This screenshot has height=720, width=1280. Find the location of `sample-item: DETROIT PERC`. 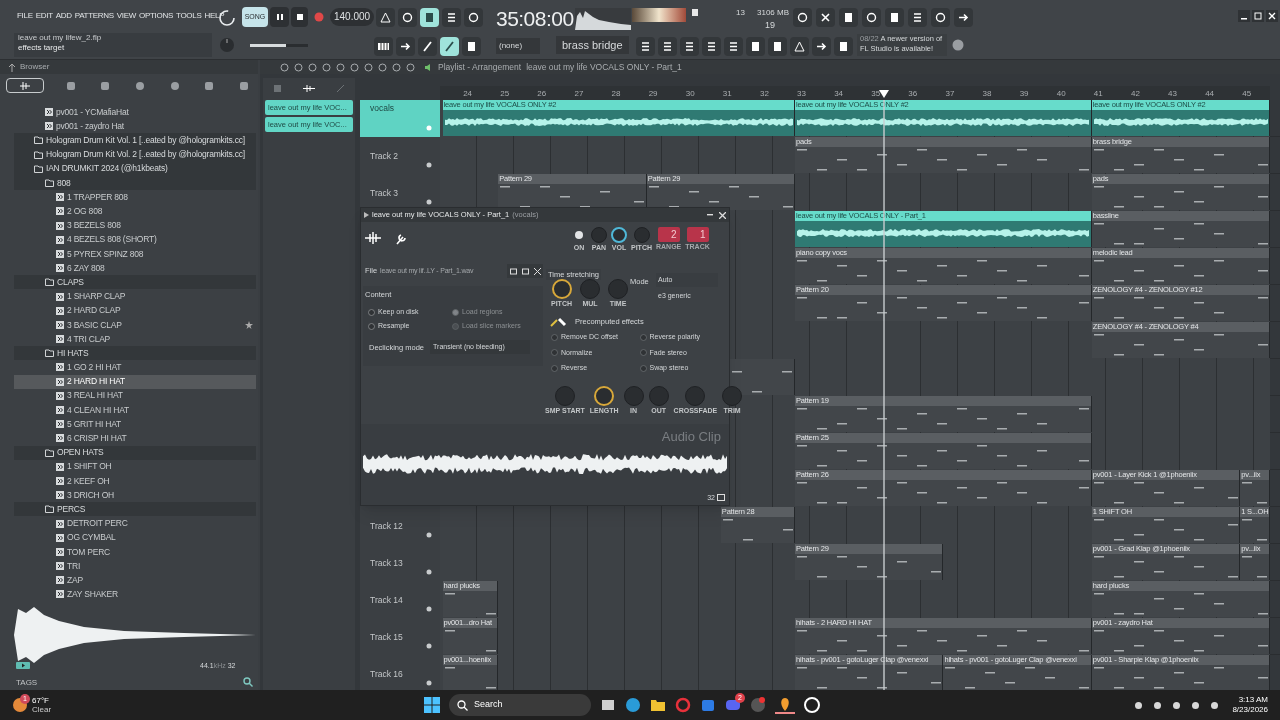

sample-item: DETROIT PERC is located at coordinates (97, 523).